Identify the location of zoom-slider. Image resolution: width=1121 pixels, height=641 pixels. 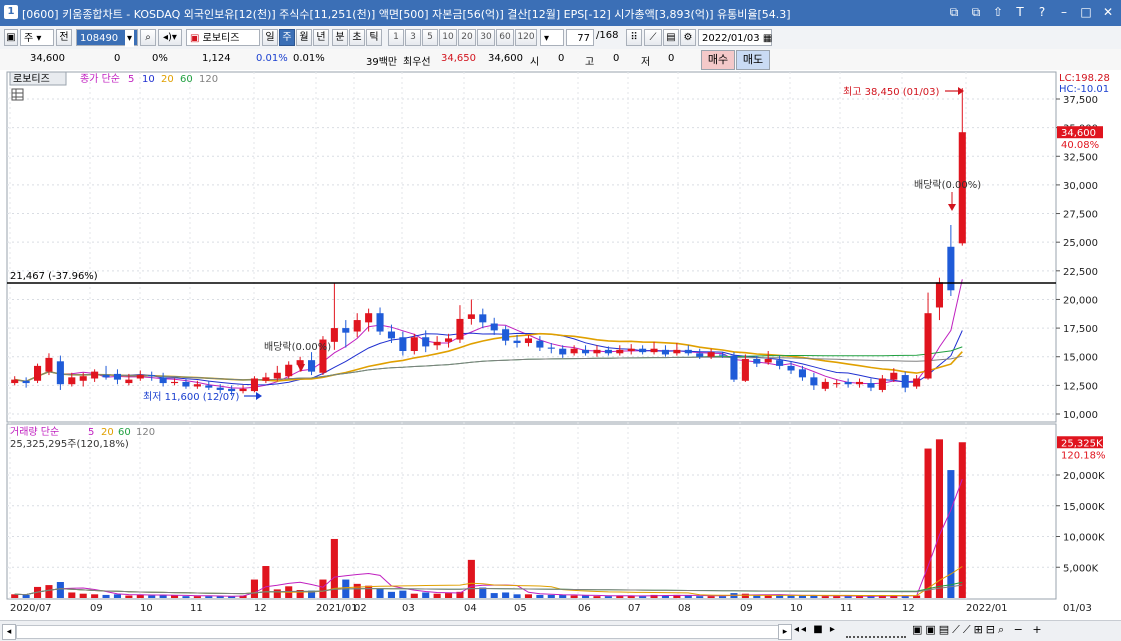
(876, 632).